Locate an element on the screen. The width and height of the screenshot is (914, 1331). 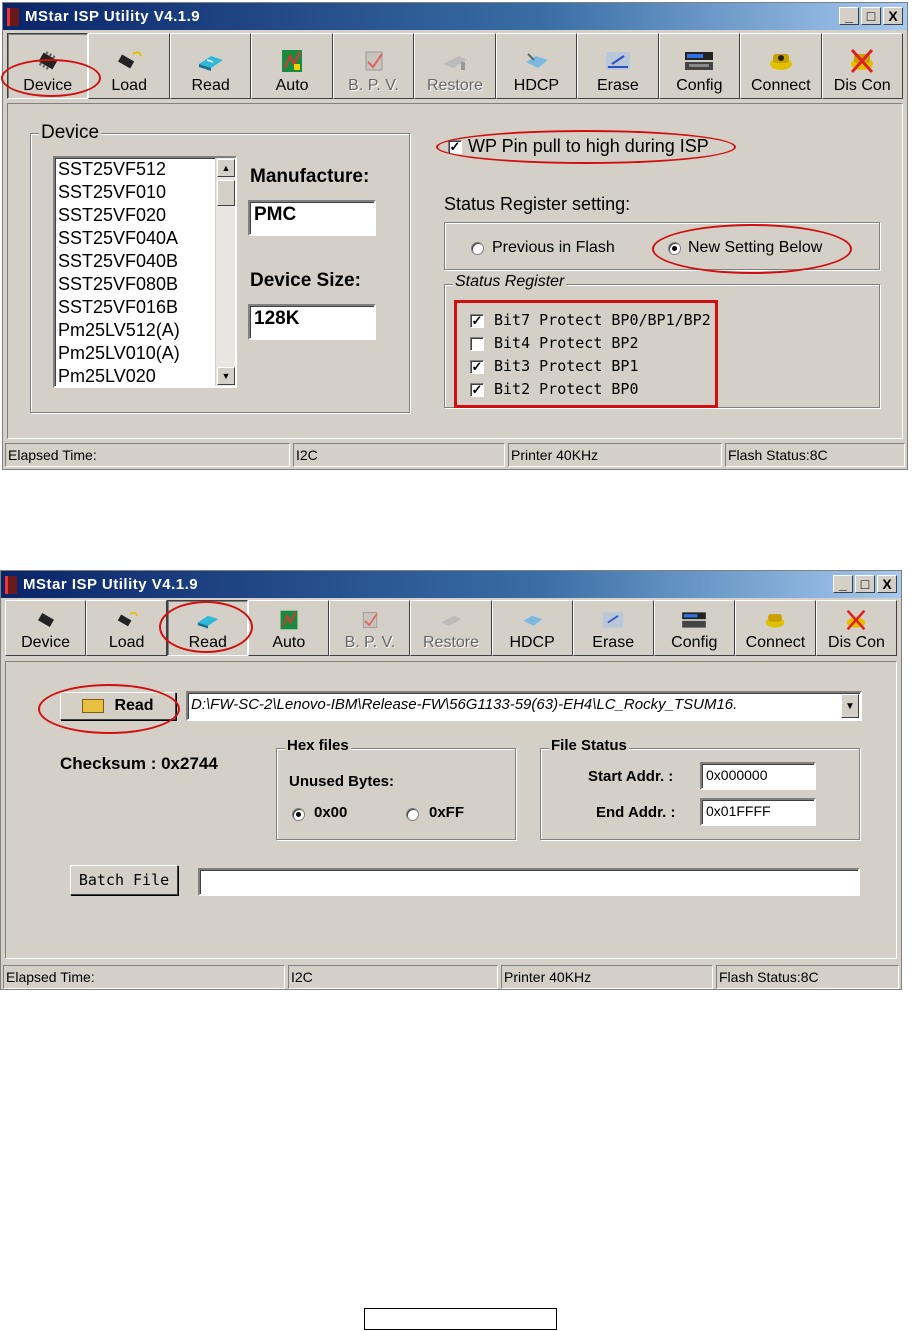
toolbar-config-label: Config is located at coordinates (694, 642).